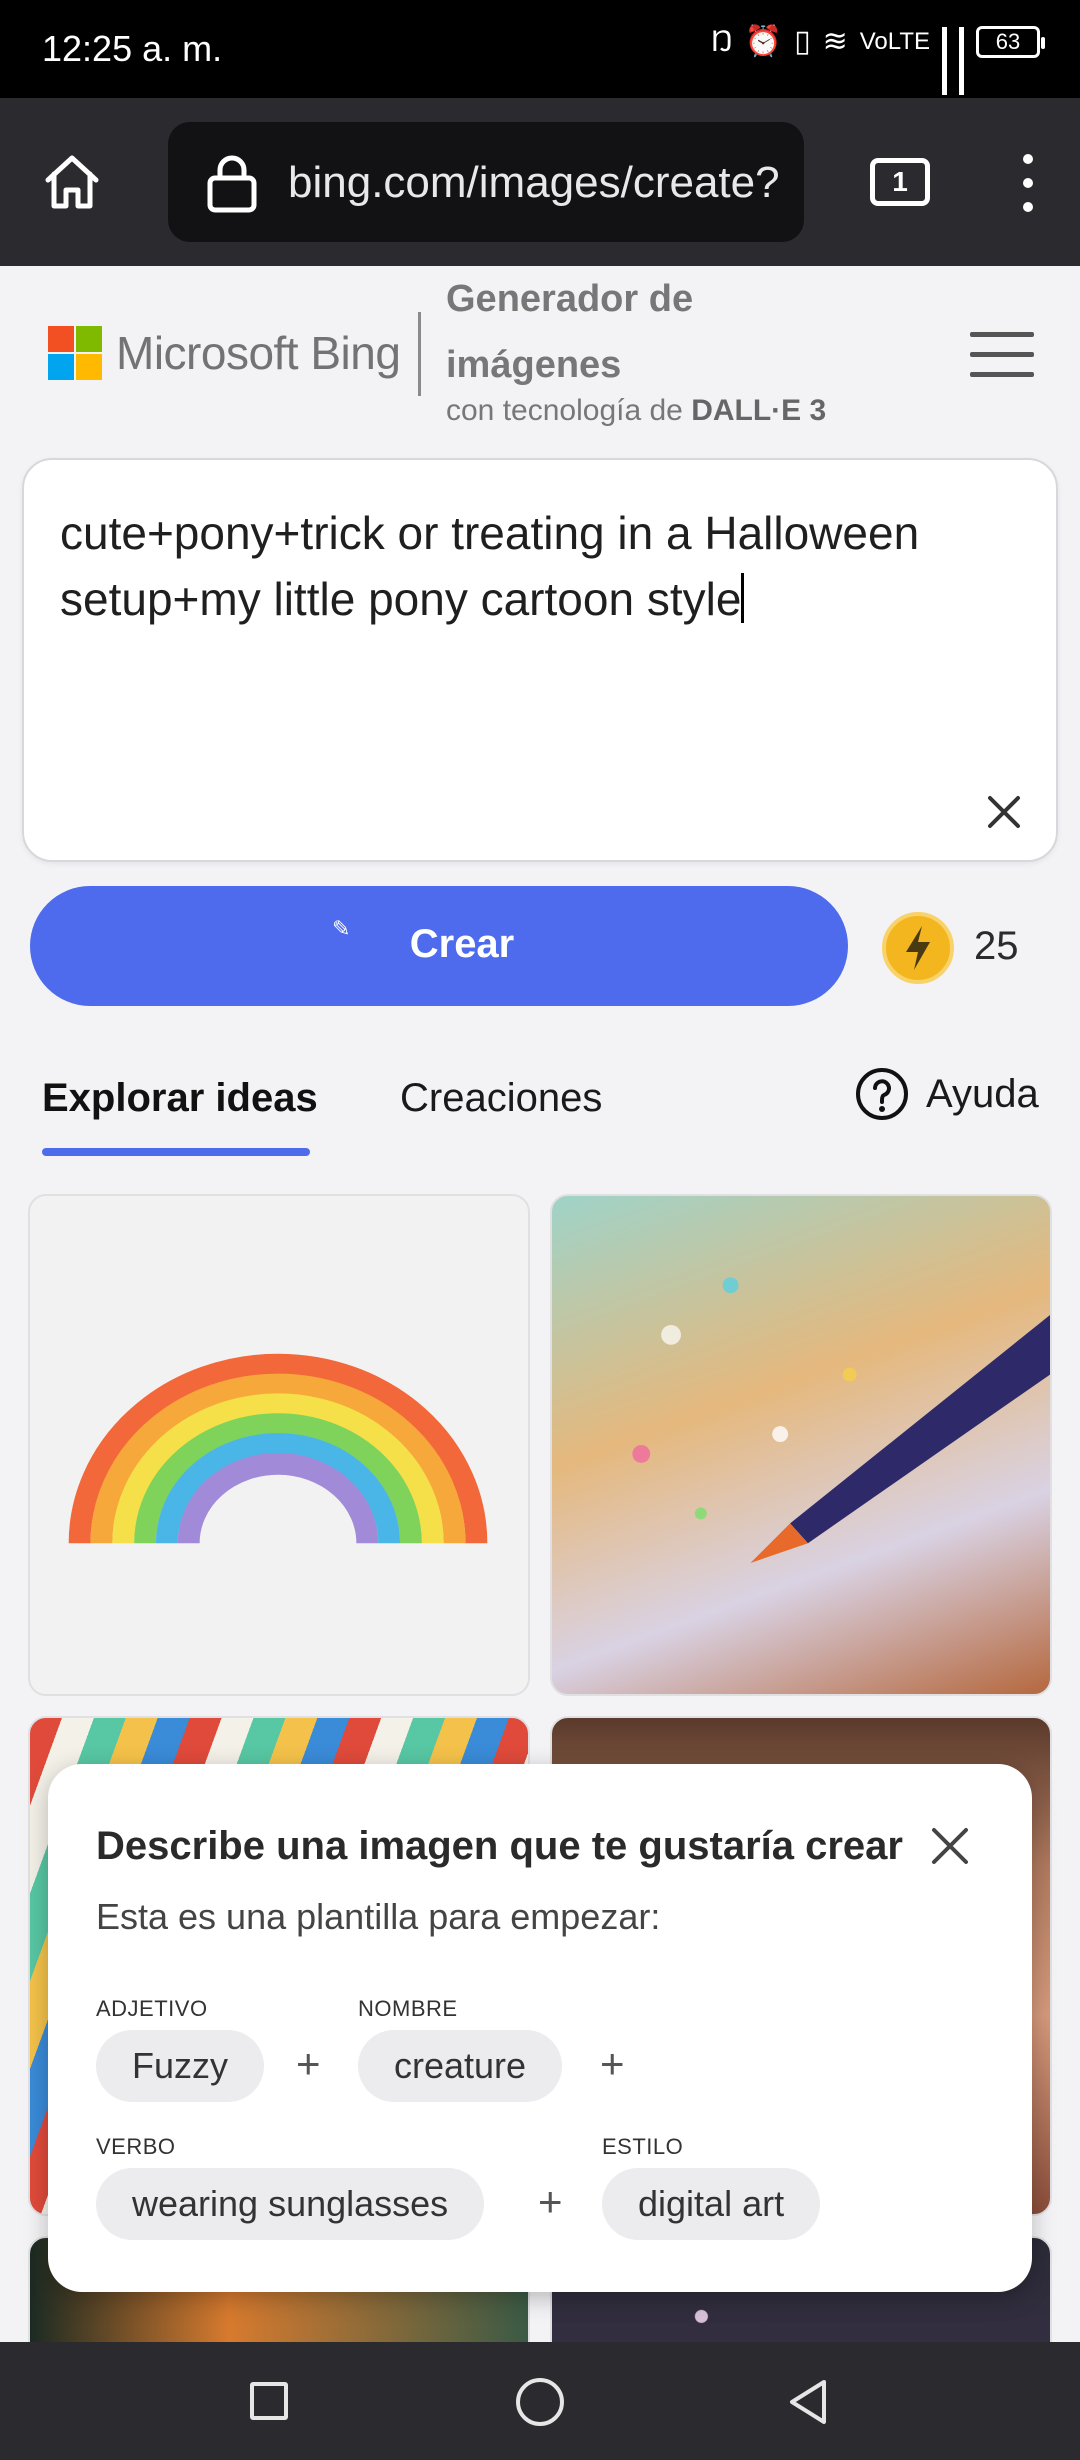 This screenshot has width=1080, height=2460. What do you see at coordinates (408, 2008) in the screenshot?
I see `noun-label: NOMBRE` at bounding box center [408, 2008].